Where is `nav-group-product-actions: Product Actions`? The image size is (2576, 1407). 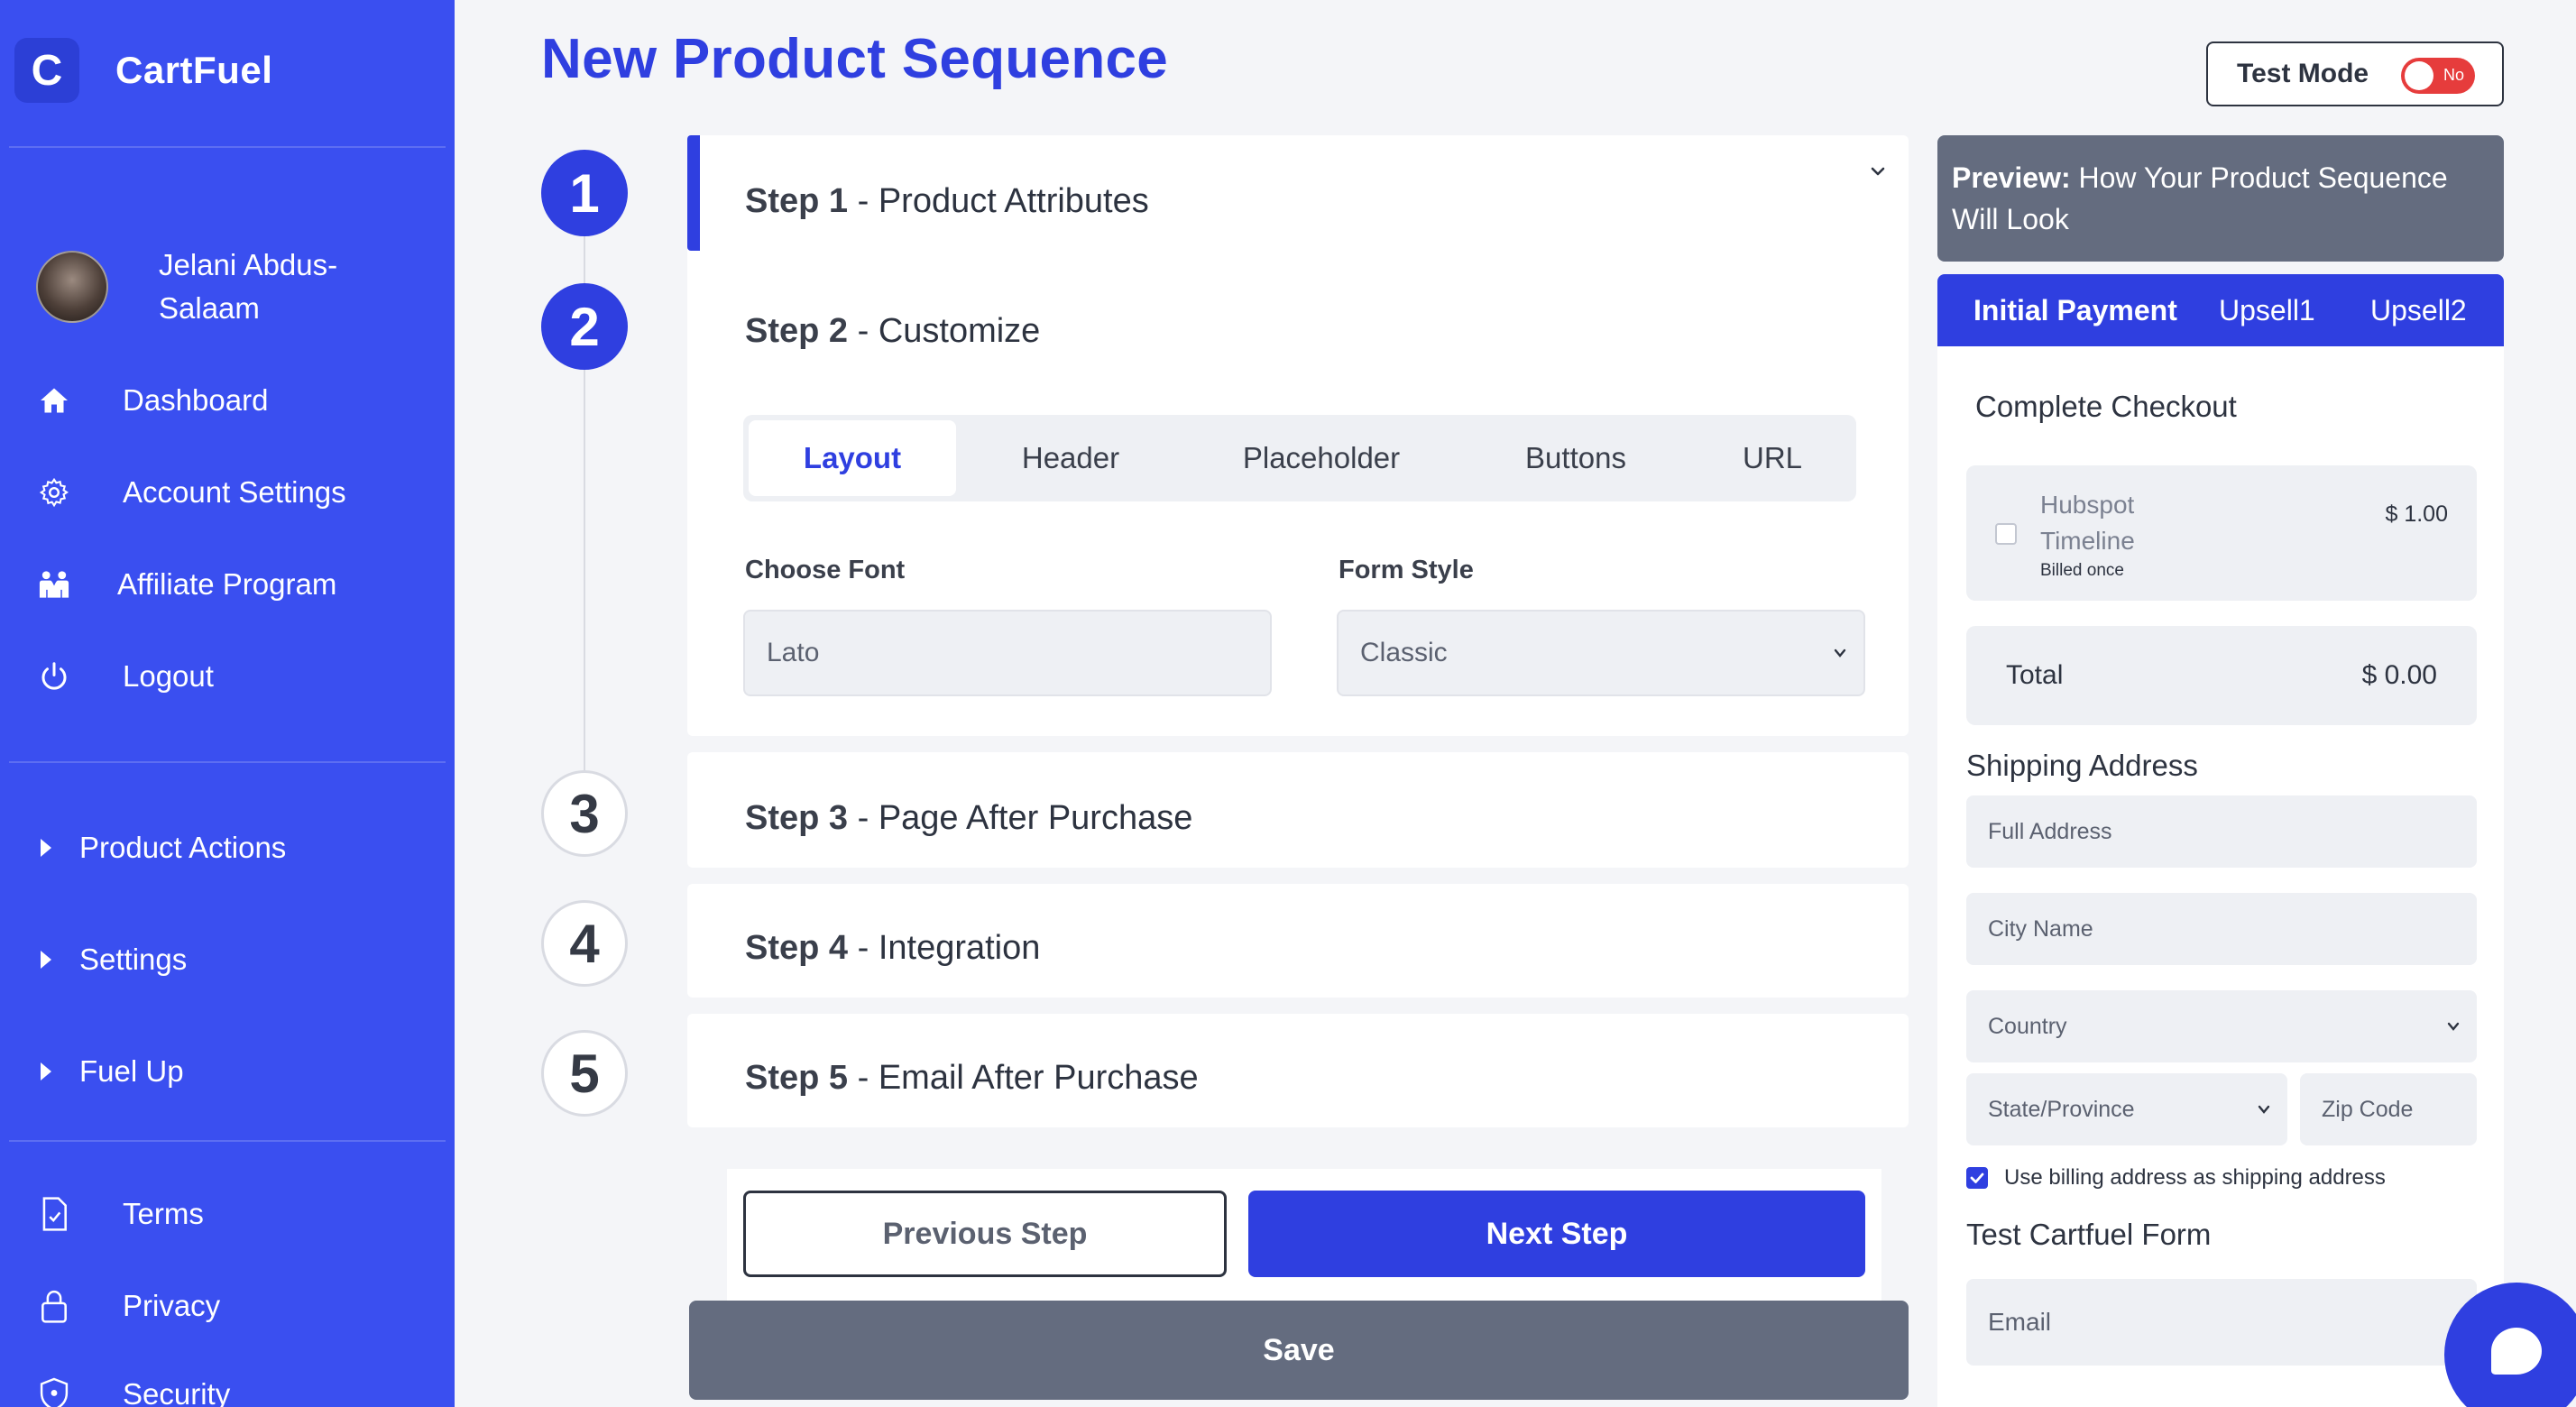 nav-group-product-actions: Product Actions is located at coordinates (161, 848).